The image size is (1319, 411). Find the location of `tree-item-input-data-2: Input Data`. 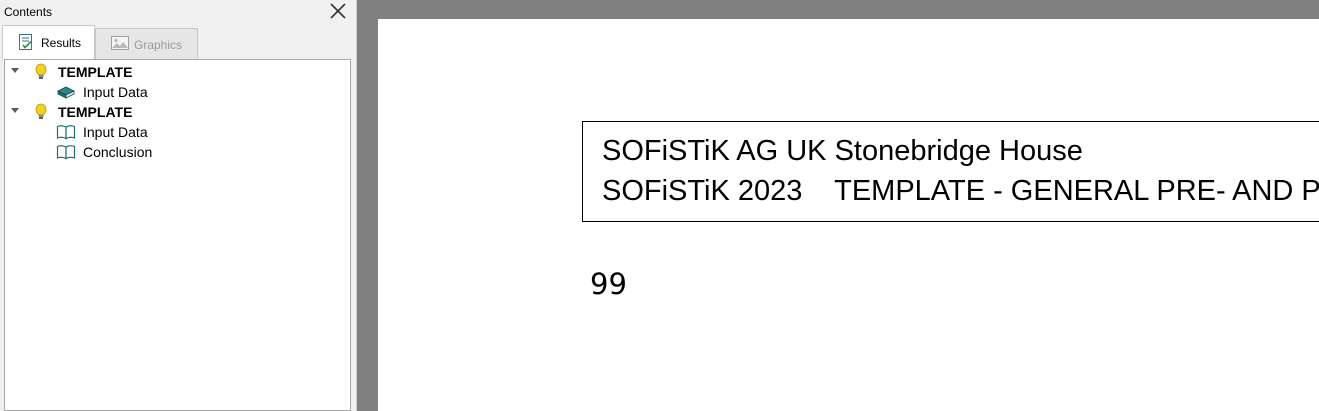

tree-item-input-data-2: Input Data is located at coordinates (176, 132).